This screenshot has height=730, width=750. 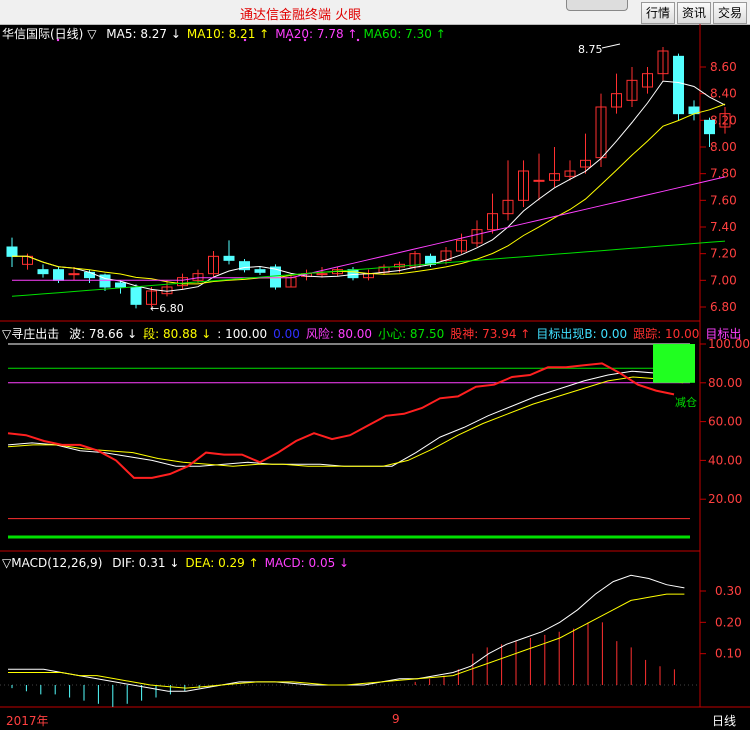 What do you see at coordinates (728, 654) in the screenshot?
I see `y-tick-label: 0.10` at bounding box center [728, 654].